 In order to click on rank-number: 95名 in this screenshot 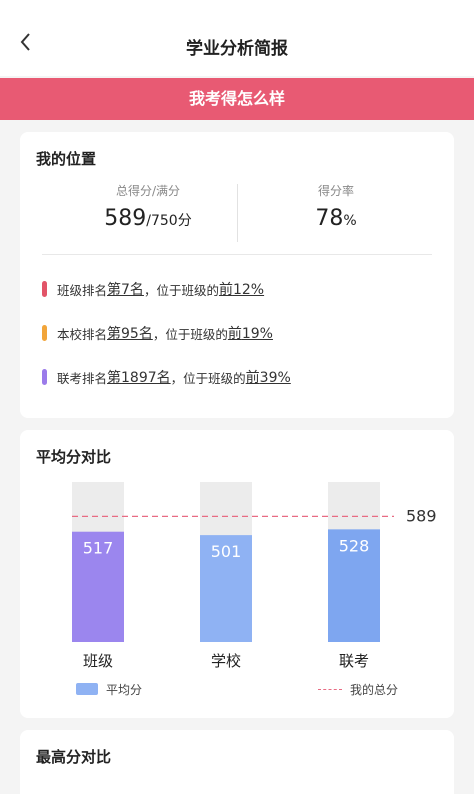, I will do `click(137, 334)`.